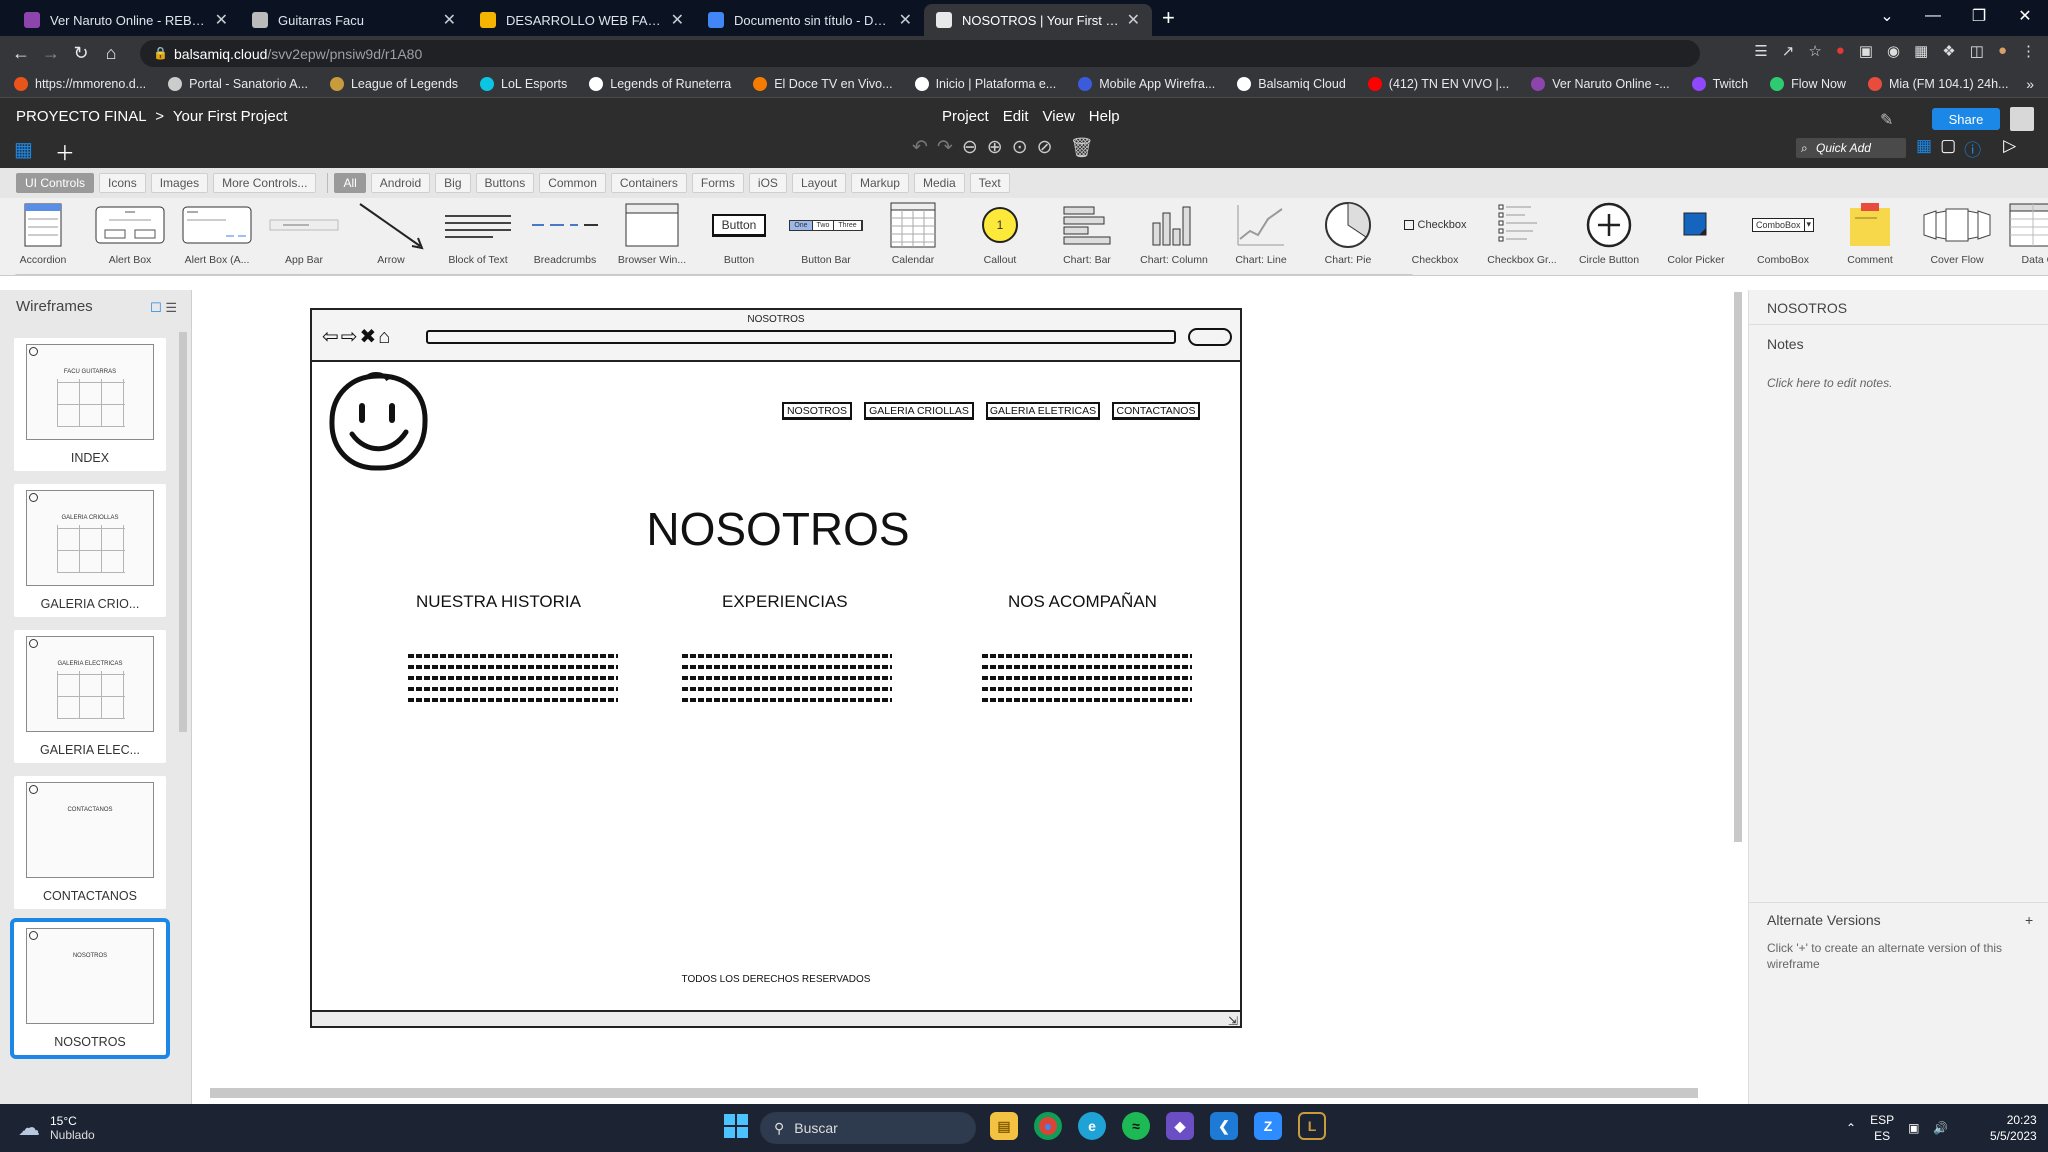 Image resolution: width=2048 pixels, height=1152 pixels. What do you see at coordinates (989, 183) in the screenshot?
I see `filter-tab-text: Text` at bounding box center [989, 183].